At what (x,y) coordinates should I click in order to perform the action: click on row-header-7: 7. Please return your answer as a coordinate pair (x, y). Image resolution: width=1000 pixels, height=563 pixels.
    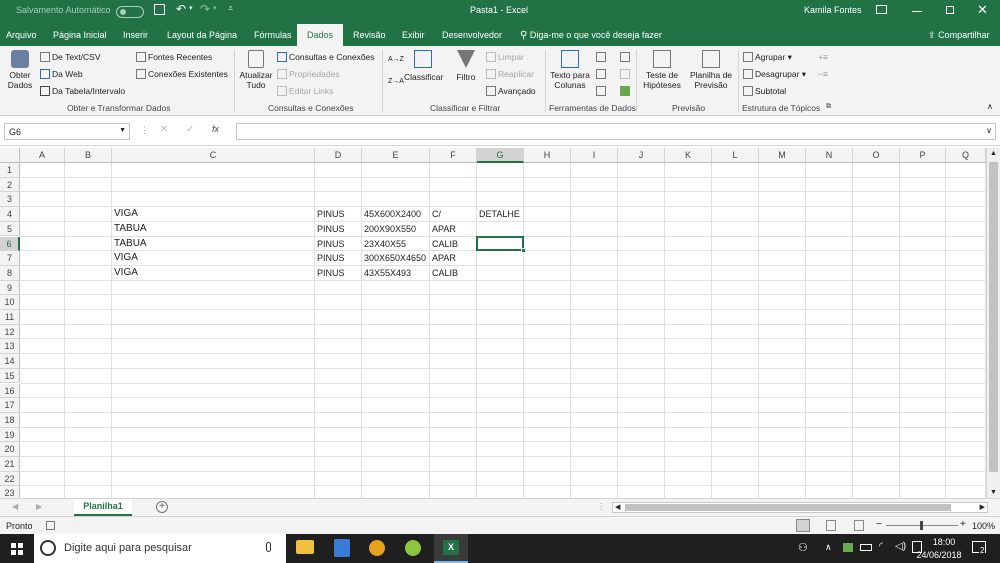
    Looking at the image, I should click on (10, 258).